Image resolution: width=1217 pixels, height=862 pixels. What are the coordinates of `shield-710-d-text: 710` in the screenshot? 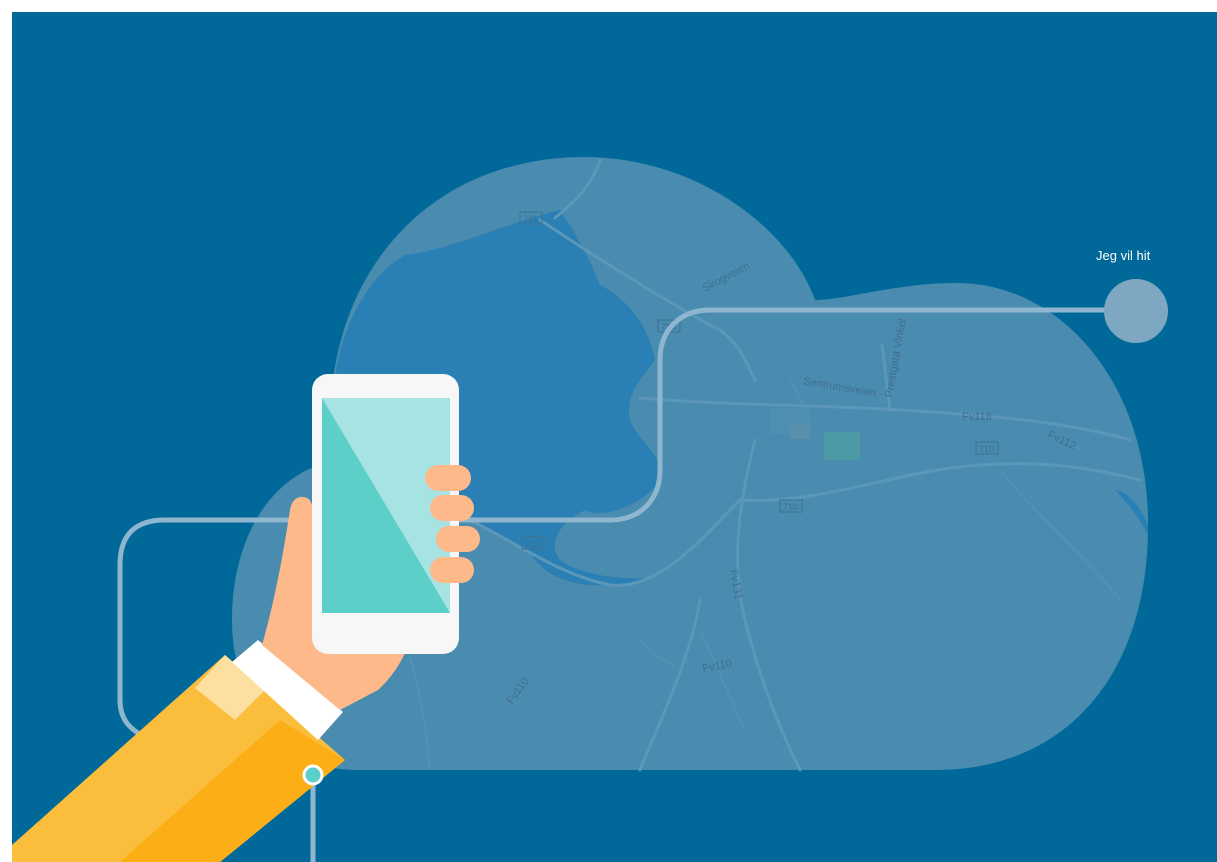 It's located at (532, 544).